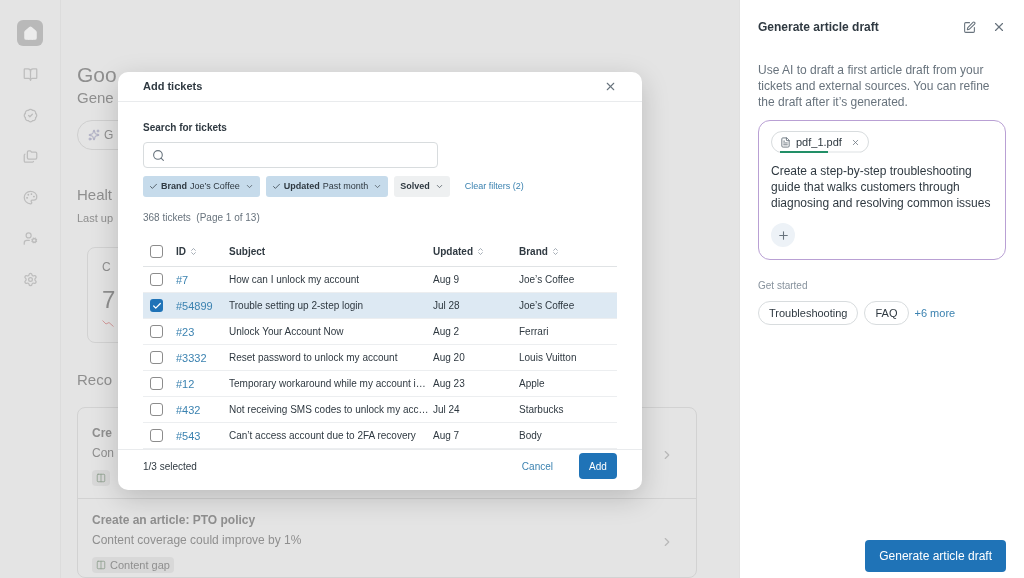 This screenshot has width=1024, height=578. I want to click on ticket-subject: Unlock Your Account Now, so click(286, 332).